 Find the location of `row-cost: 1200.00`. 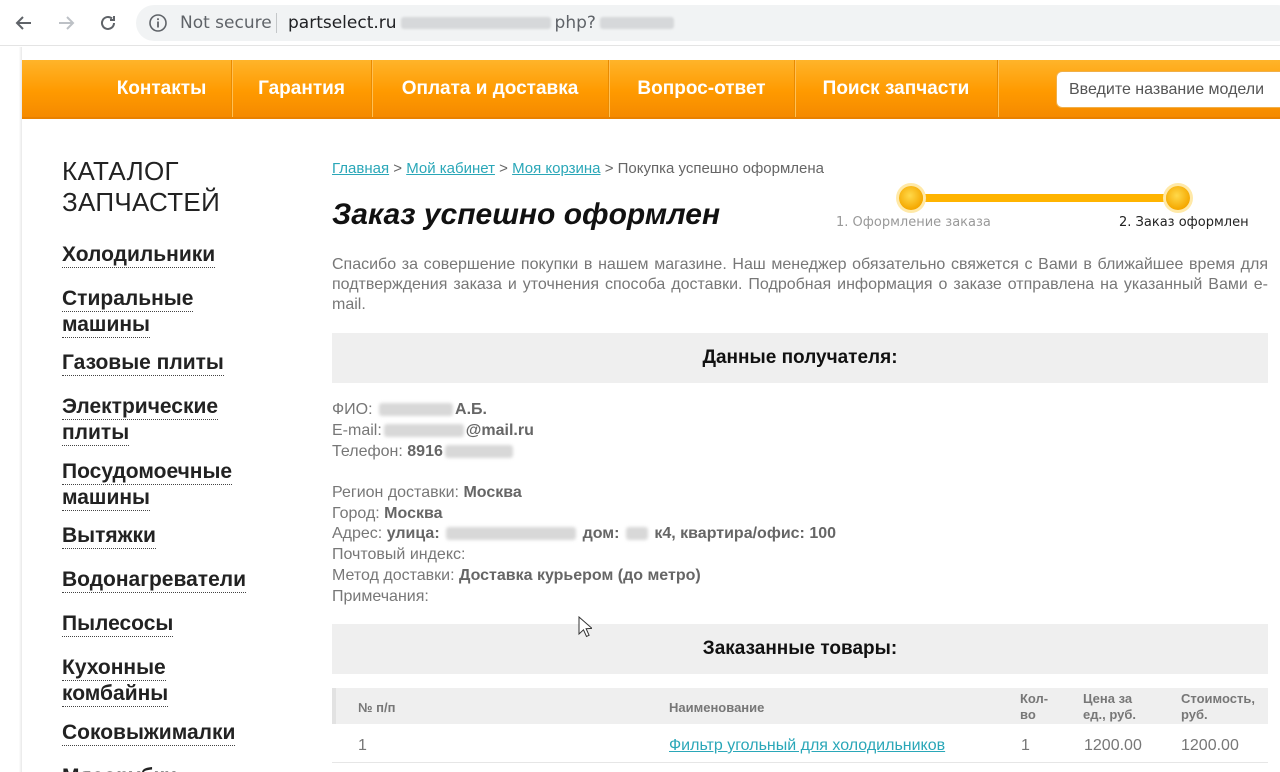

row-cost: 1200.00 is located at coordinates (1210, 745).